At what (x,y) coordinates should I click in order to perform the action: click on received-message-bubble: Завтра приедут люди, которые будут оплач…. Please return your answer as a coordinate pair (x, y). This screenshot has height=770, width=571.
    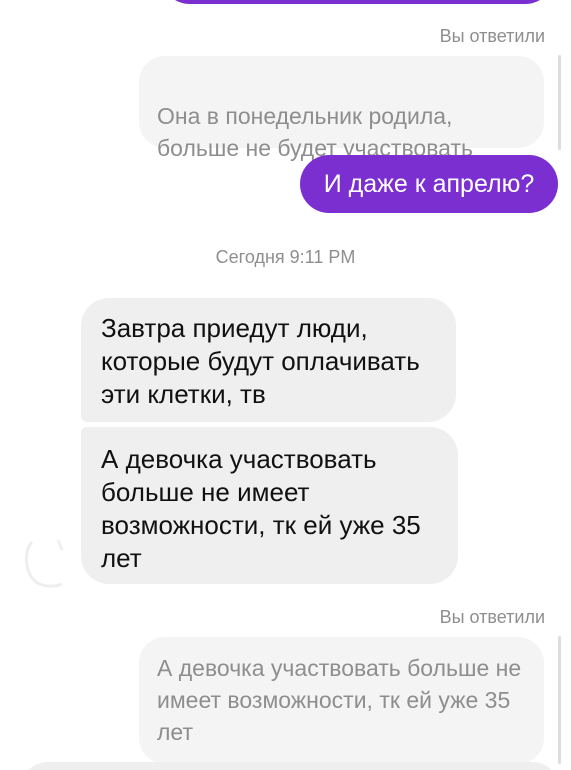
    Looking at the image, I should click on (268, 360).